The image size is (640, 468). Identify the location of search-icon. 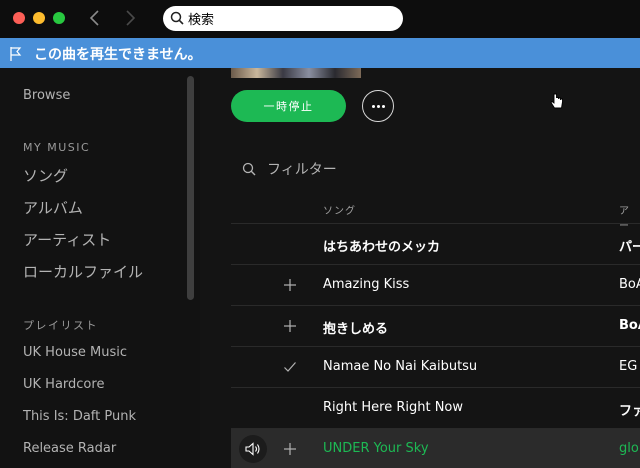
(177, 18).